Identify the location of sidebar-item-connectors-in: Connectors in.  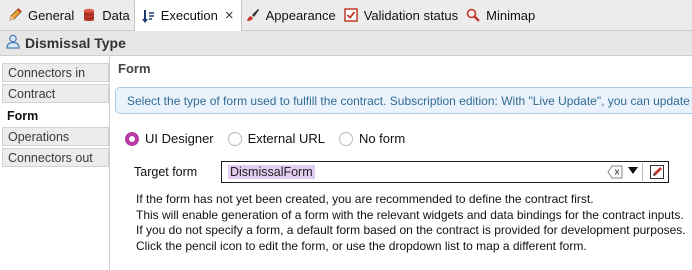
(55, 72).